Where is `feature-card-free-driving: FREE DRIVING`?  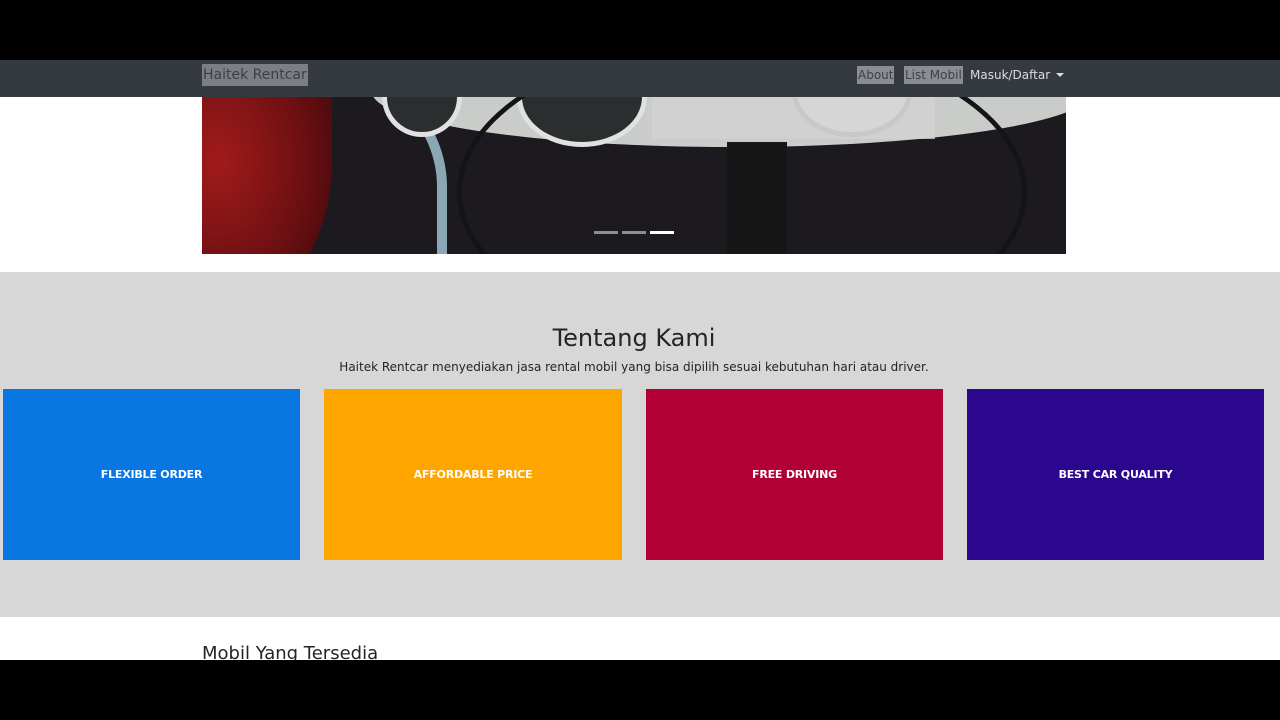
feature-card-free-driving: FREE DRIVING is located at coordinates (794, 474).